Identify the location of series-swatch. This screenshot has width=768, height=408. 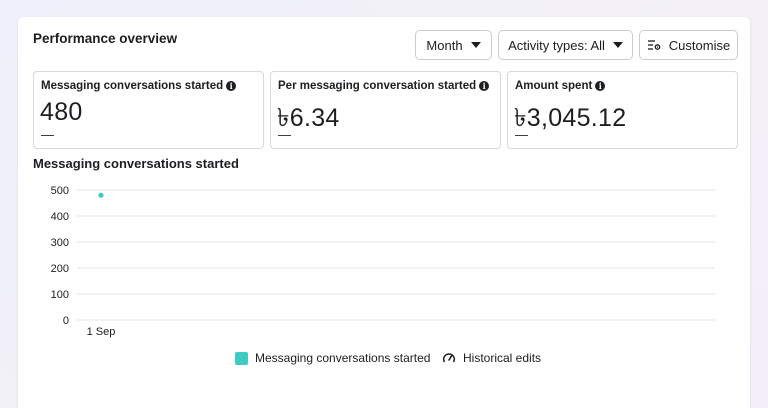
(241, 358).